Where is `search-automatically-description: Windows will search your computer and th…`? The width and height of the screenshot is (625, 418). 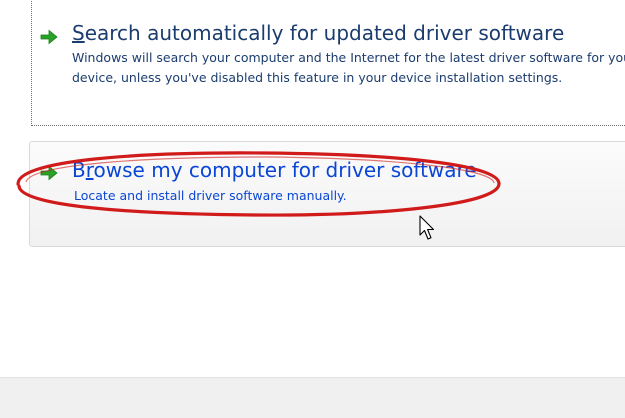
search-automatically-description: Windows will search your computer and th… is located at coordinates (348, 67).